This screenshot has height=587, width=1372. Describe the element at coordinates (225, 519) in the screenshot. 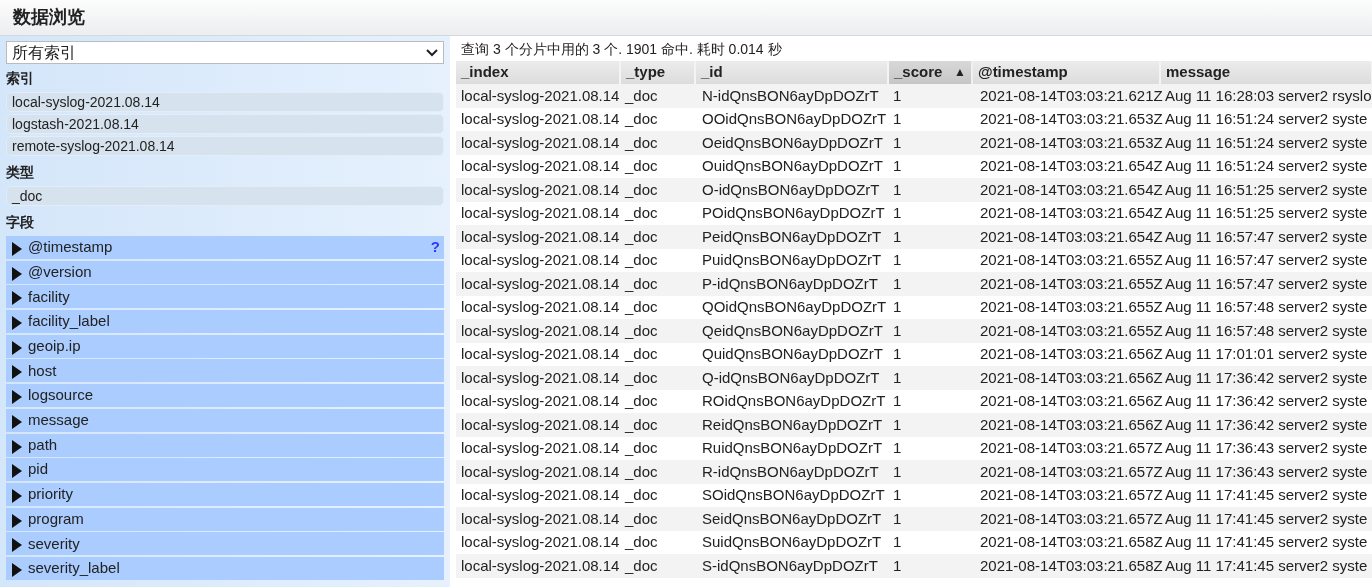

I see `field-item: program` at that location.